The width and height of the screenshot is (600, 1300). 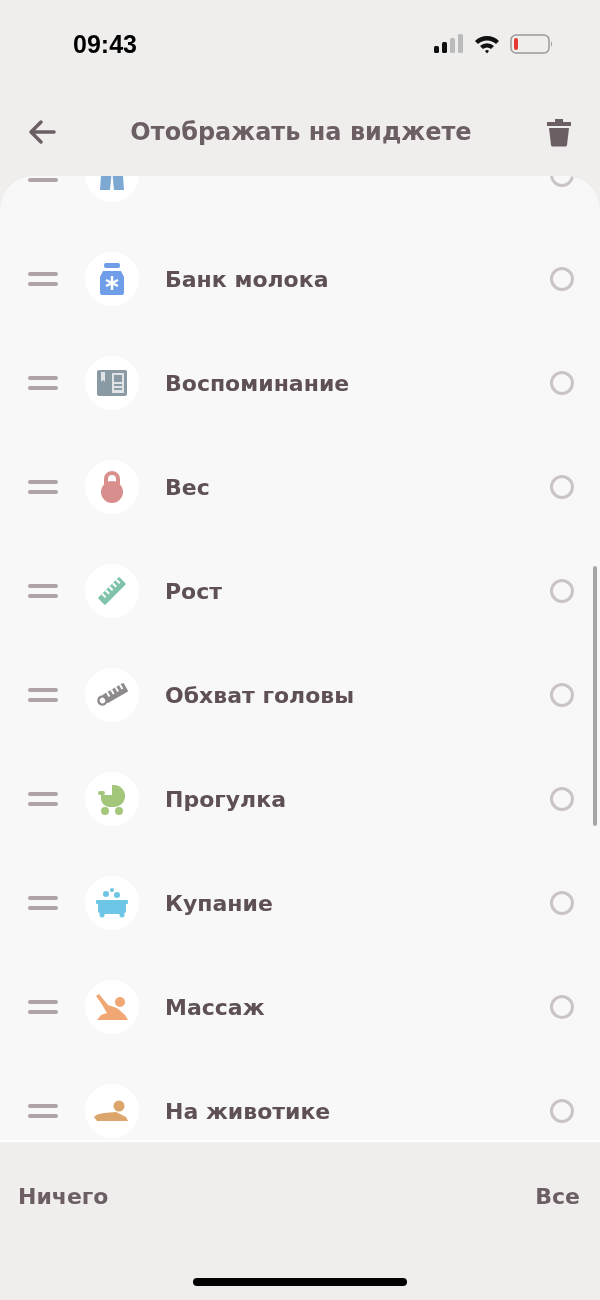 What do you see at coordinates (42, 132) in the screenshot?
I see `back-arrow-icon` at bounding box center [42, 132].